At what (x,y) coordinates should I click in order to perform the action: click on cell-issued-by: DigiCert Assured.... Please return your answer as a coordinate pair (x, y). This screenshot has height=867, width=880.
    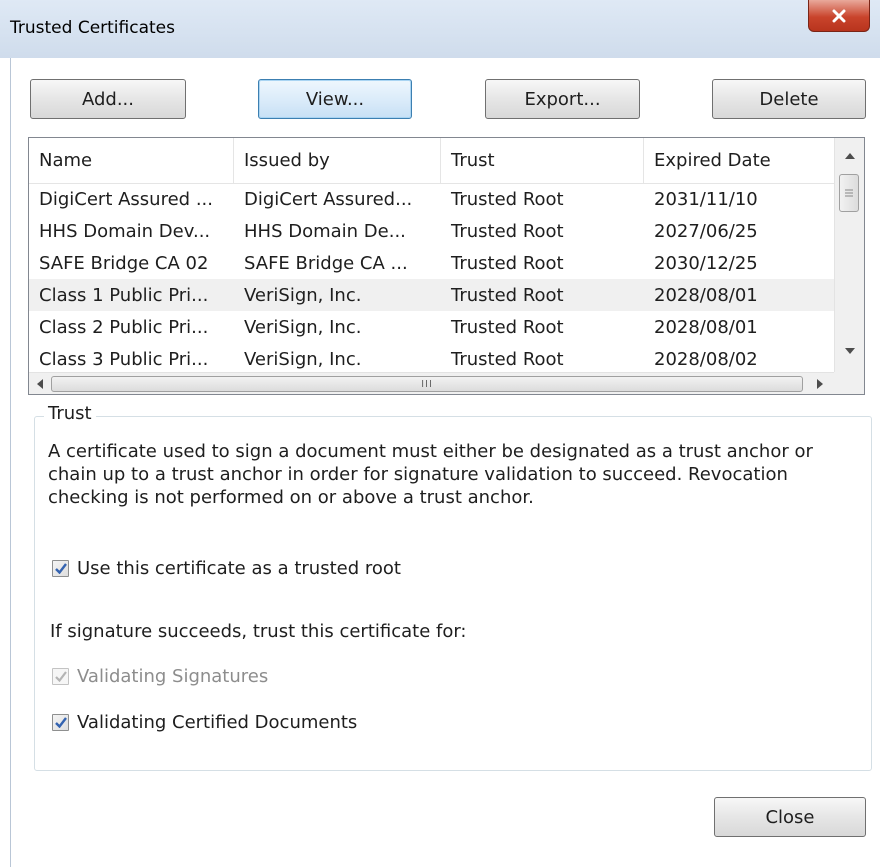
    Looking at the image, I should click on (328, 199).